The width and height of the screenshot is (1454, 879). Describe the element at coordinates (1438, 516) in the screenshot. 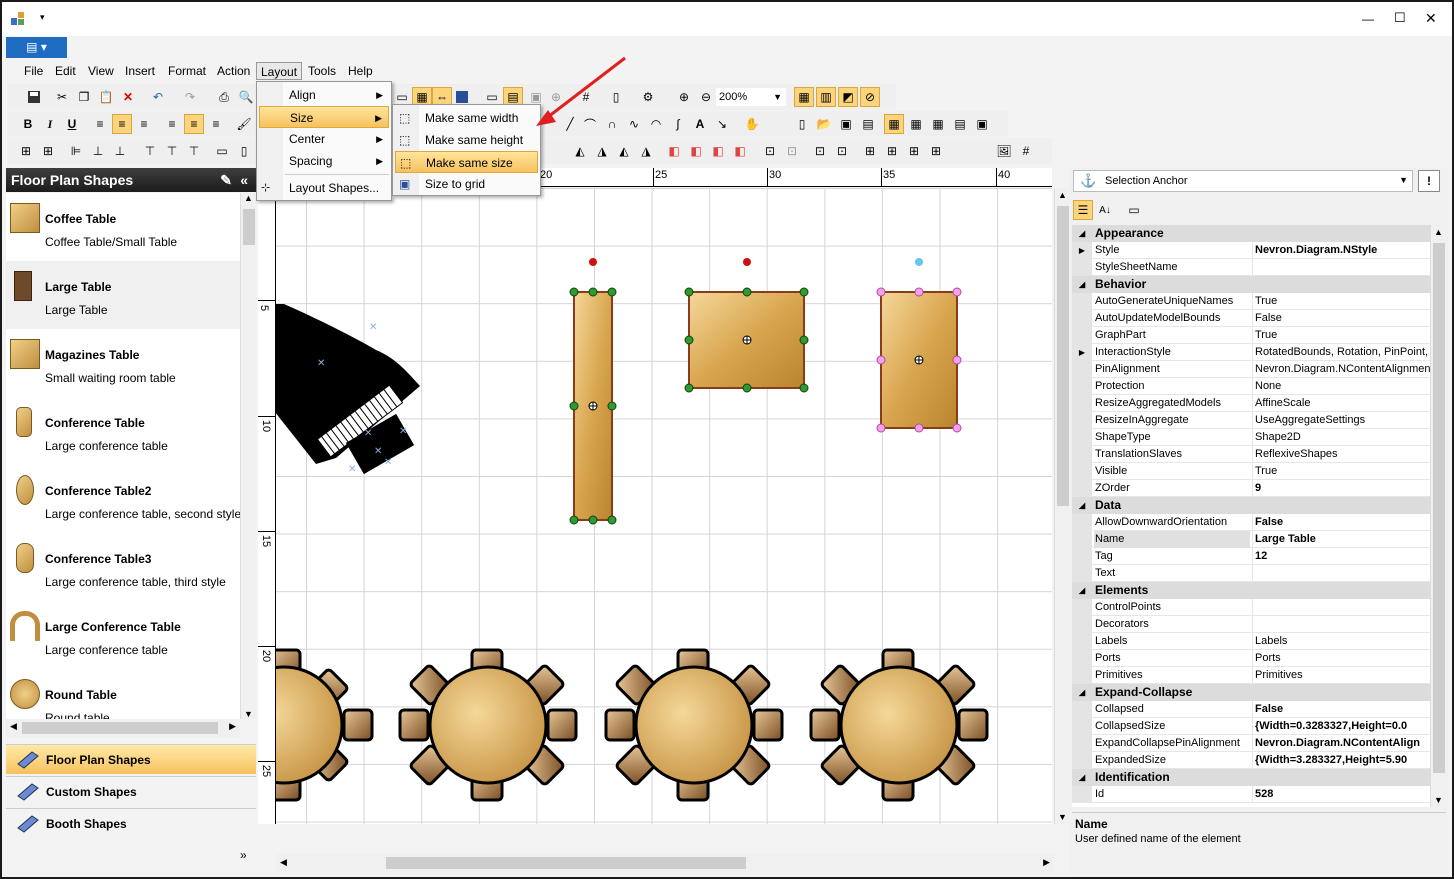

I see `property-grid-vscroll: ▲ ▼` at that location.